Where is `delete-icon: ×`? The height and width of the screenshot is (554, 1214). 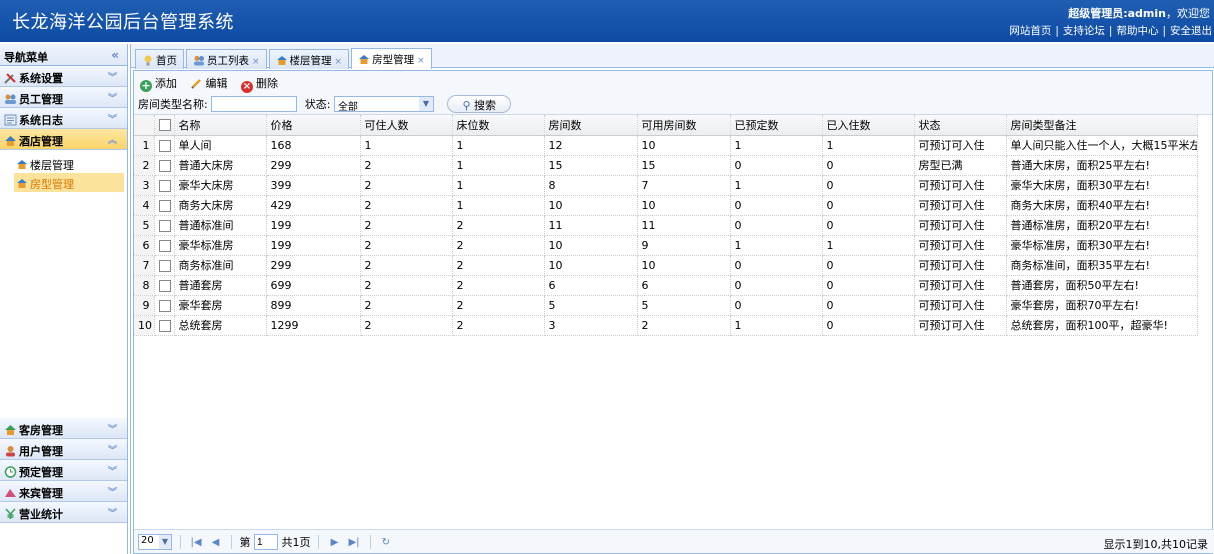 delete-icon: × is located at coordinates (247, 87).